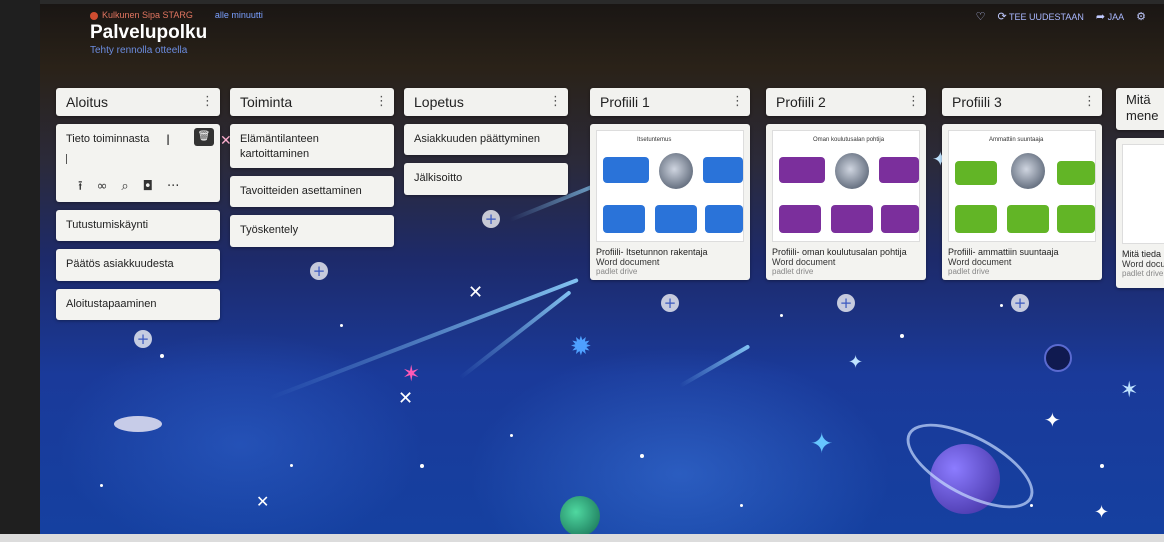 This screenshot has width=1164, height=542. Describe the element at coordinates (141, 15) in the screenshot. I see `author-link: Kulkunen Sipa STARG` at that location.